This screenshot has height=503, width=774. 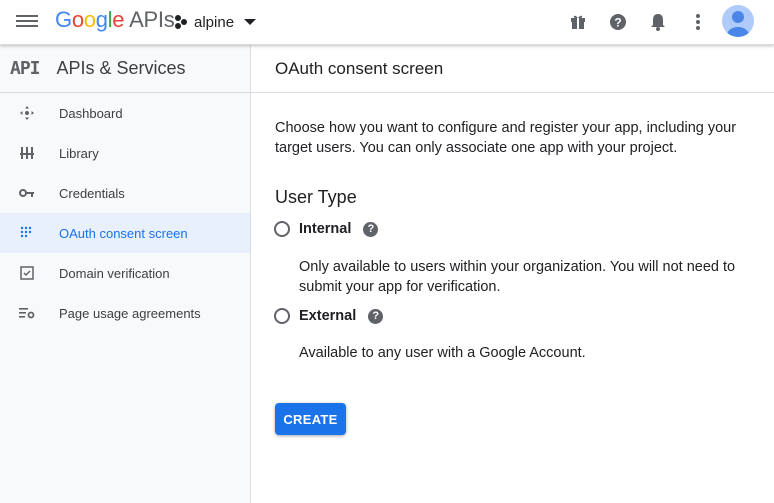 What do you see at coordinates (27, 22) in the screenshot?
I see `menu-icon` at bounding box center [27, 22].